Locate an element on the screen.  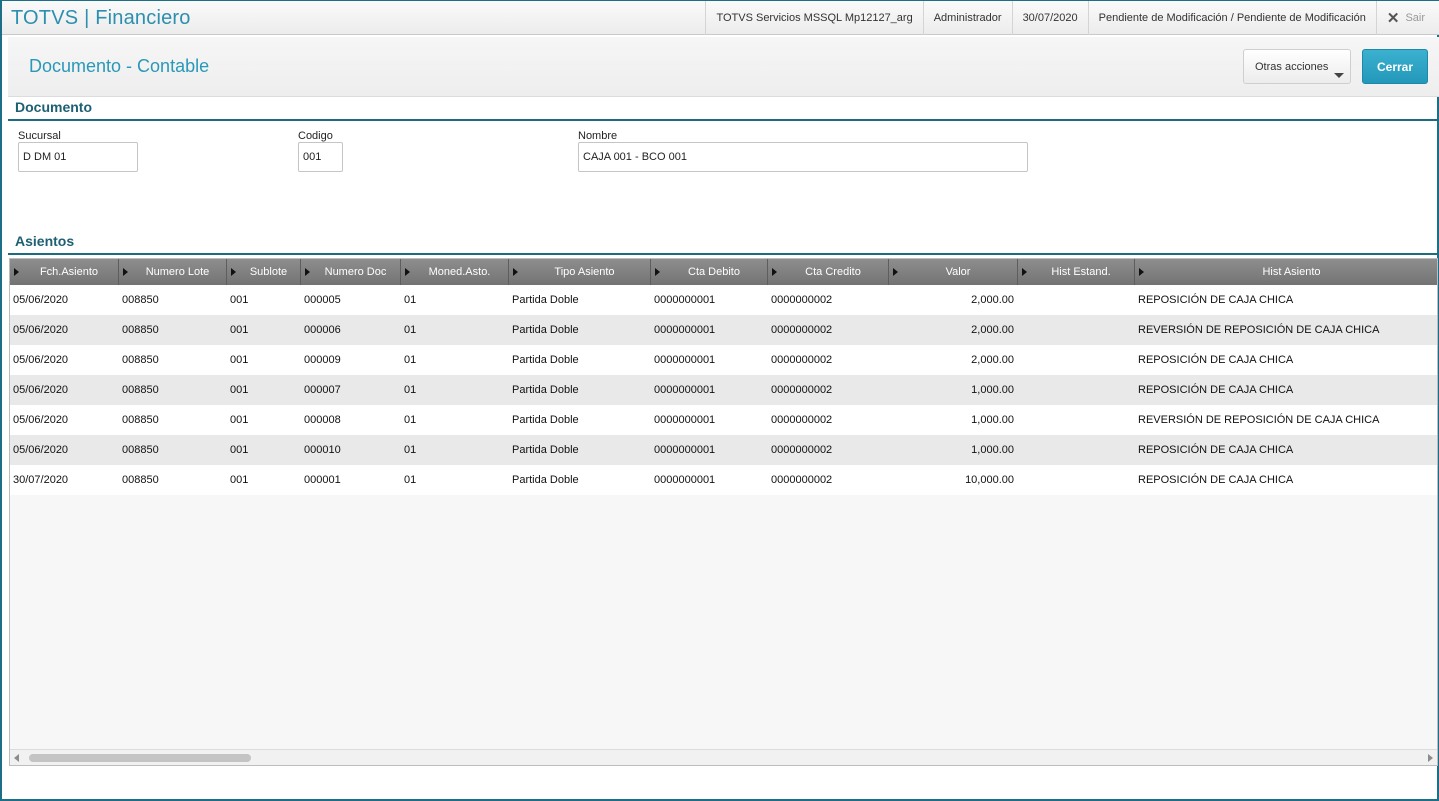
column-header: Numero Doc is located at coordinates (351, 272).